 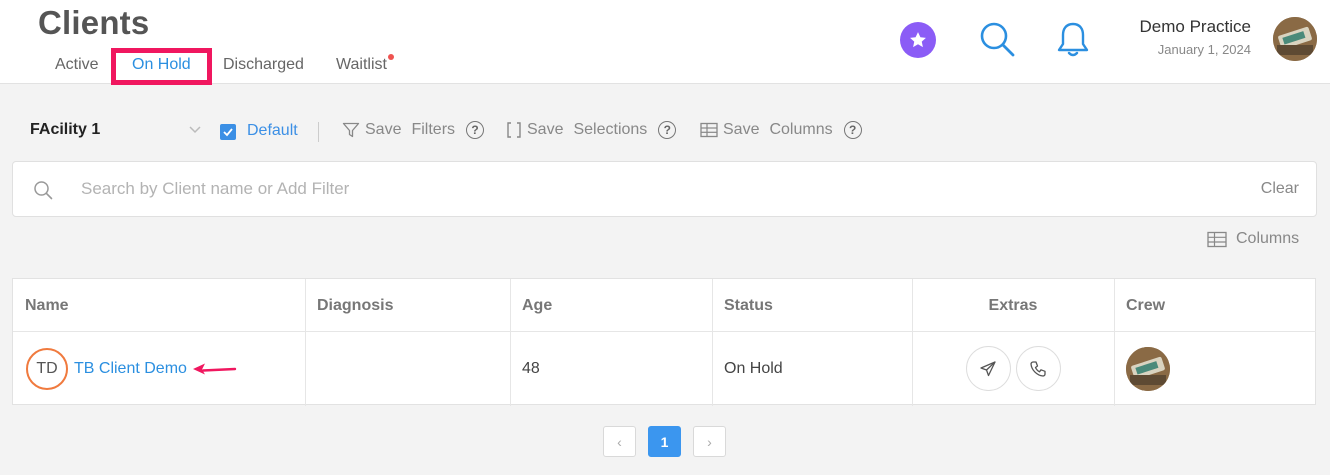 I want to click on save-selections-word2: Selections, so click(x=610, y=129).